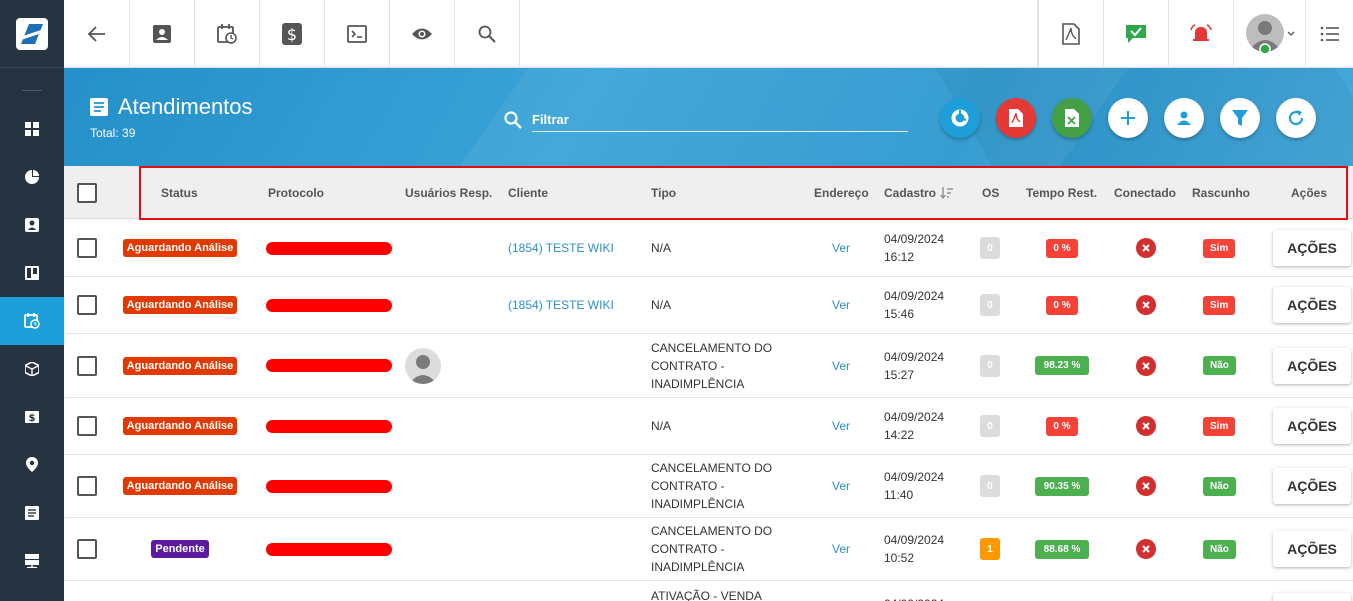 This screenshot has height=601, width=1353. I want to click on sidebar-item-dashboard, so click(32, 129).